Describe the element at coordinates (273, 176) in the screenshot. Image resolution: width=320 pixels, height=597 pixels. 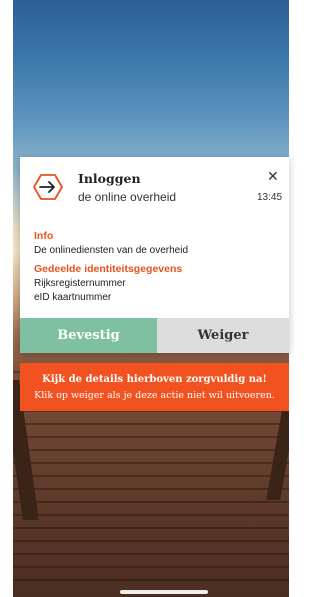
I see `close-icon: ✕` at that location.